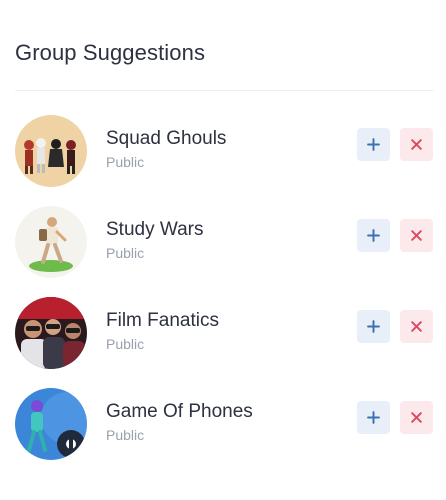  Describe the element at coordinates (166, 138) in the screenshot. I see `group-name: Squad Ghouls` at that location.